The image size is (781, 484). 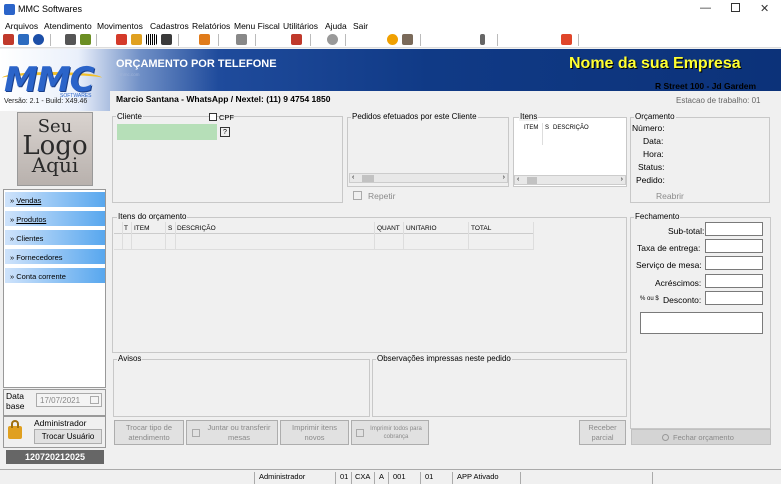 I want to click on itens-col-item: ITEM, so click(x=531, y=128).